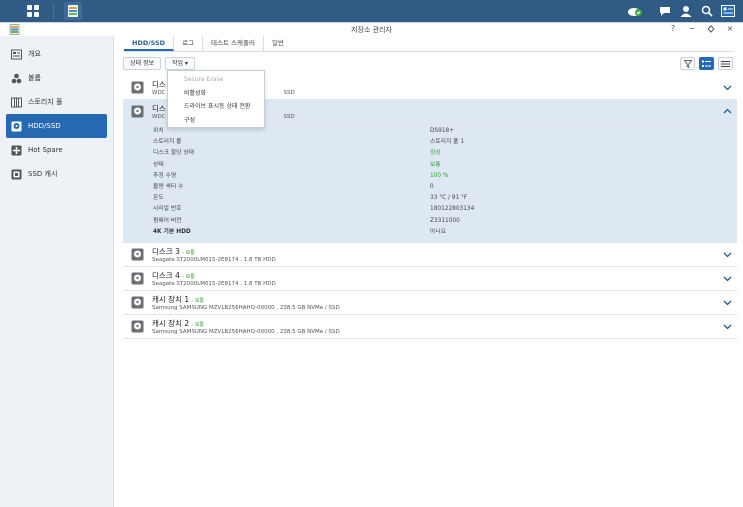  I want to click on detail-key: 디스크 할당 상태, so click(174, 153).